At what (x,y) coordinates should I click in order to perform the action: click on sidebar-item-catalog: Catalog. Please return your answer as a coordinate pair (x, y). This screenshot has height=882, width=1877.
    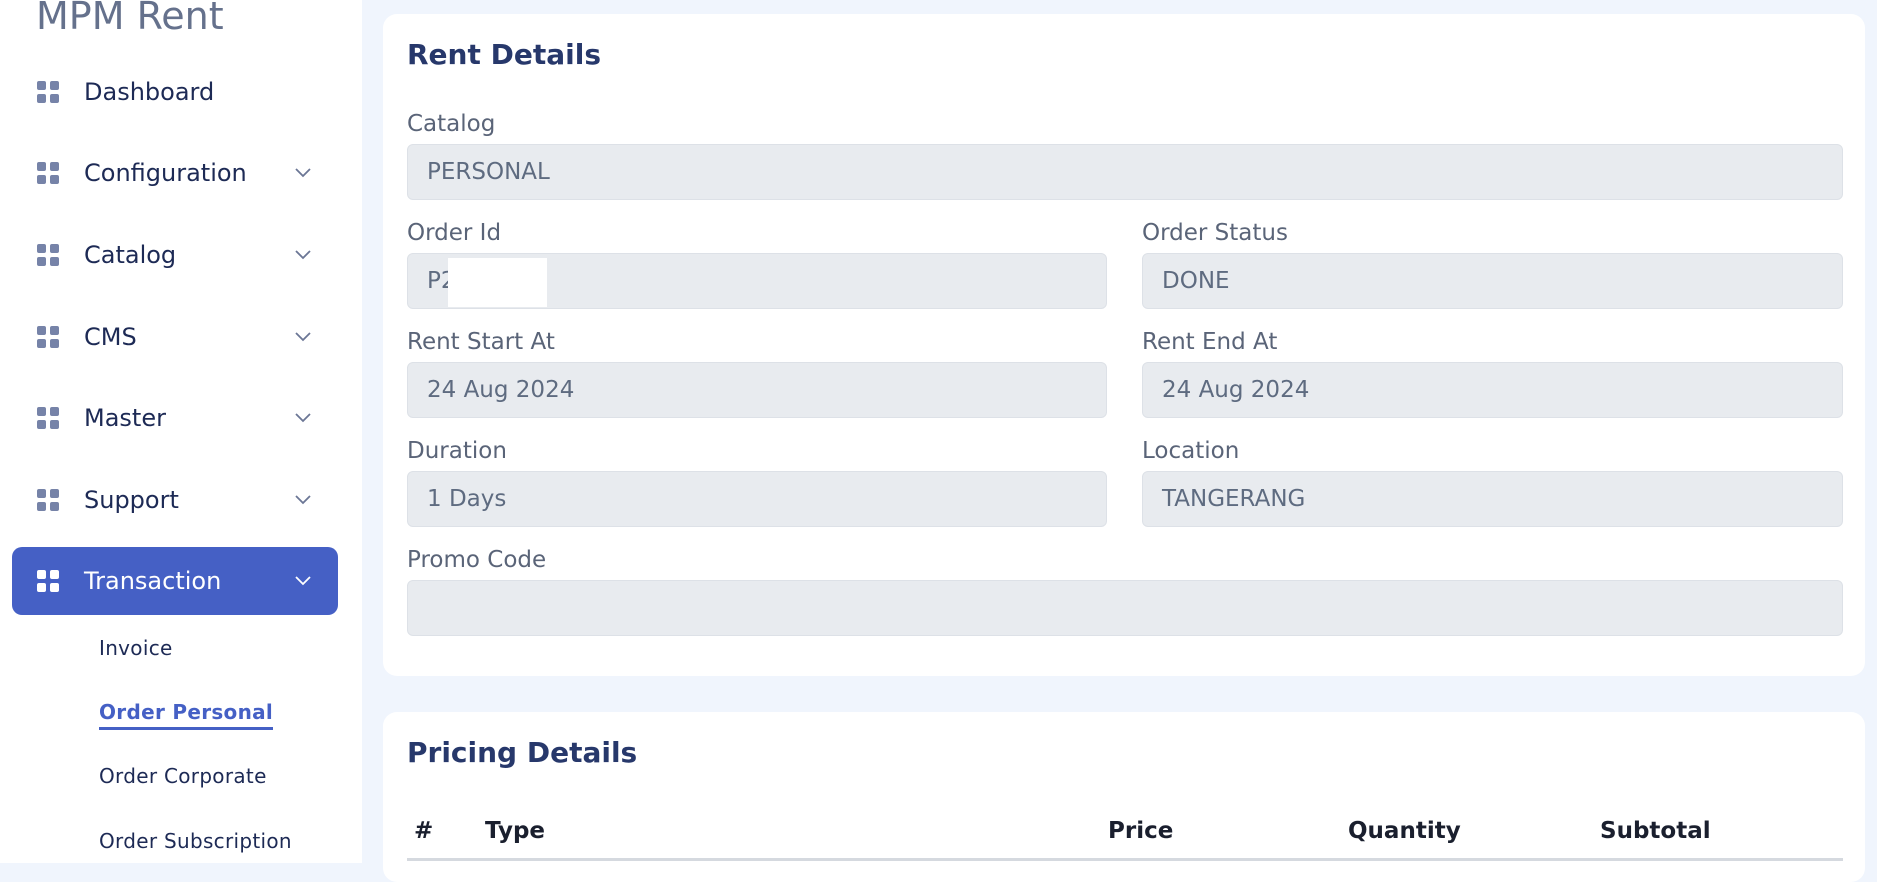
    Looking at the image, I should click on (175, 255).